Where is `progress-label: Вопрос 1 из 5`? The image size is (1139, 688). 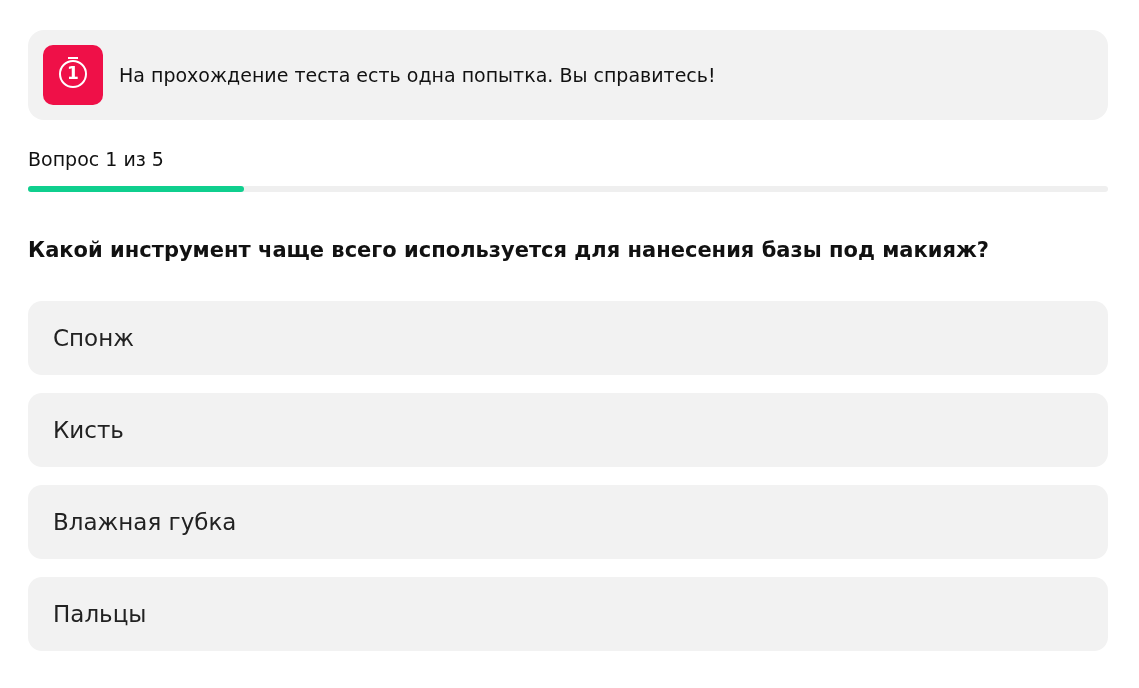
progress-label: Вопрос 1 из 5 is located at coordinates (96, 159).